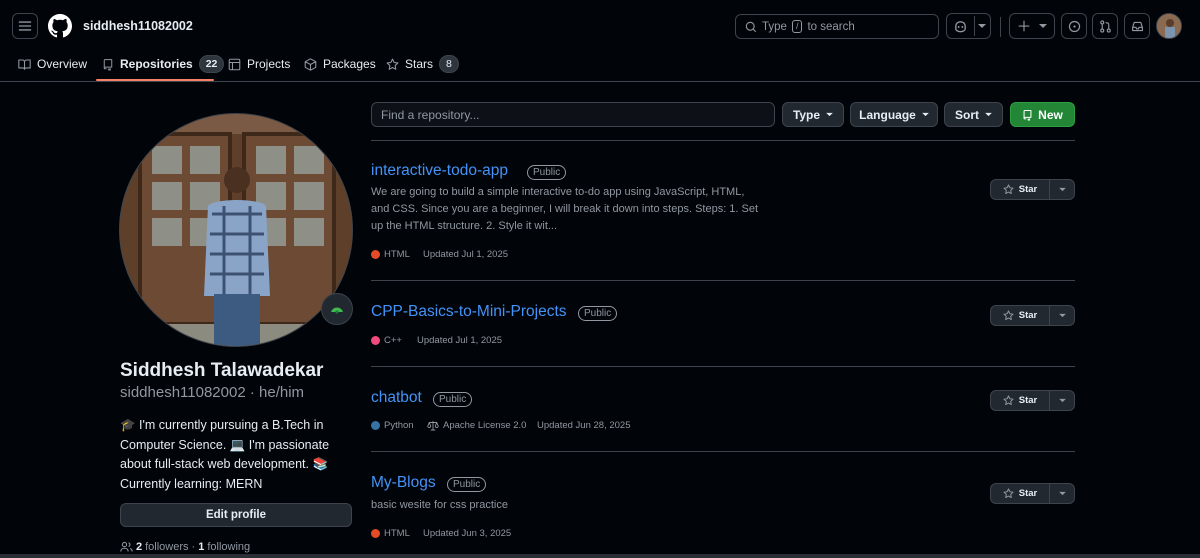 The image size is (1200, 558). I want to click on find-repository-input, so click(573, 114).